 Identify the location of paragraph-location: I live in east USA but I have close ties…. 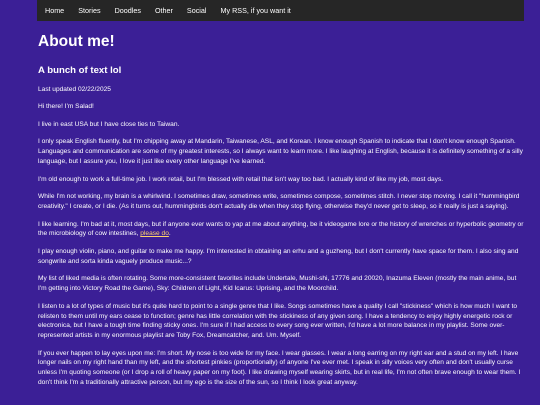
(109, 124).